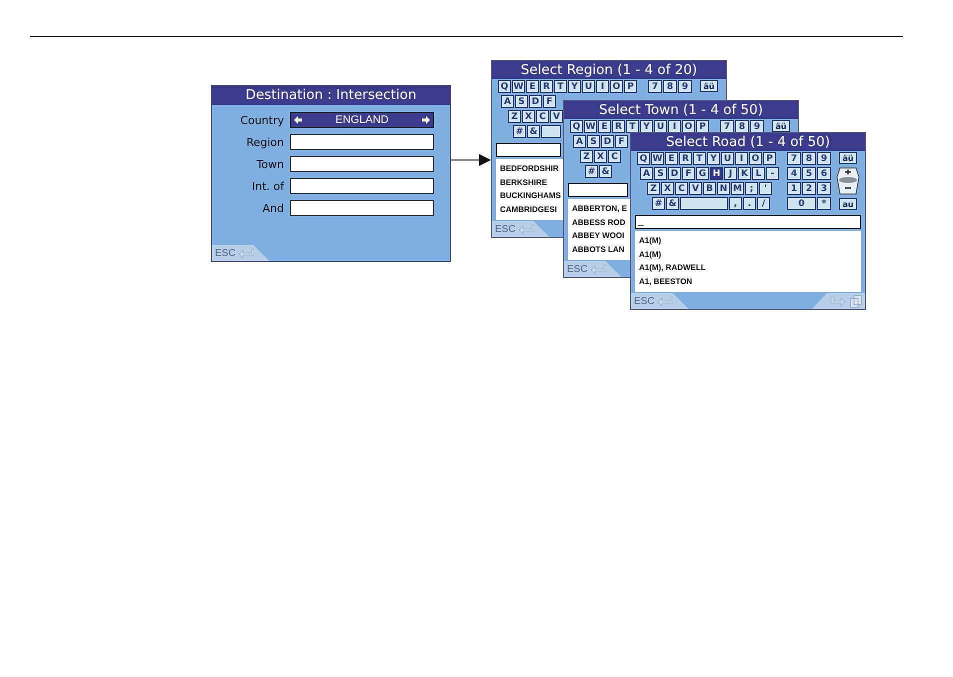 The width and height of the screenshot is (953, 677). Describe the element at coordinates (709, 188) in the screenshot. I see `keyboard-key: B` at that location.